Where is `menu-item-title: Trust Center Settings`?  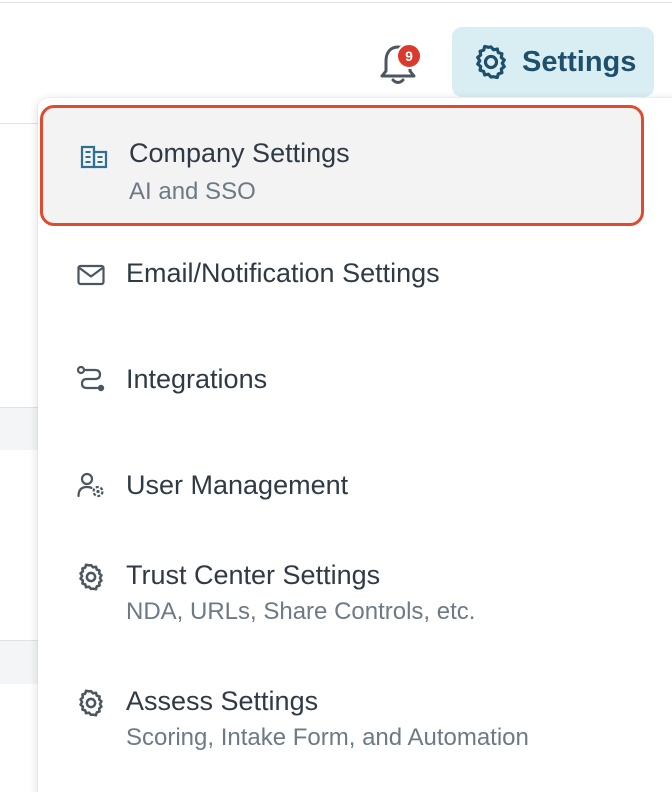
menu-item-title: Trust Center Settings is located at coordinates (253, 575).